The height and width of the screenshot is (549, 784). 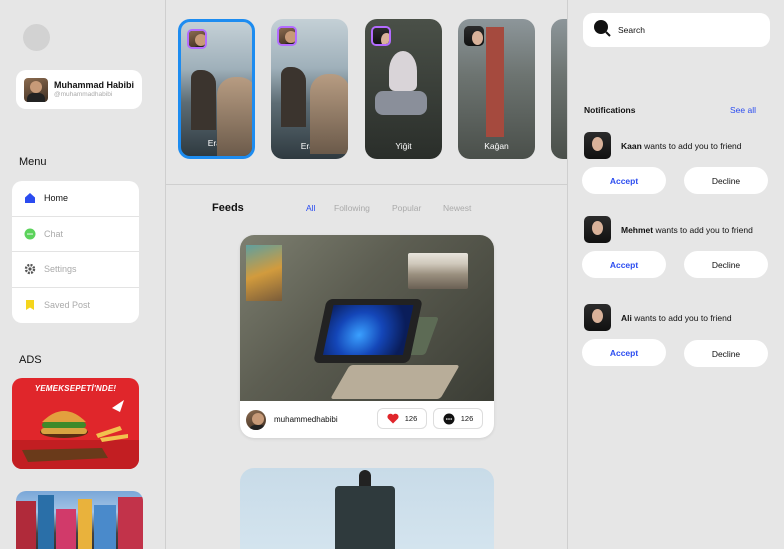 What do you see at coordinates (411, 418) in the screenshot?
I see `like-count: 126` at bounding box center [411, 418].